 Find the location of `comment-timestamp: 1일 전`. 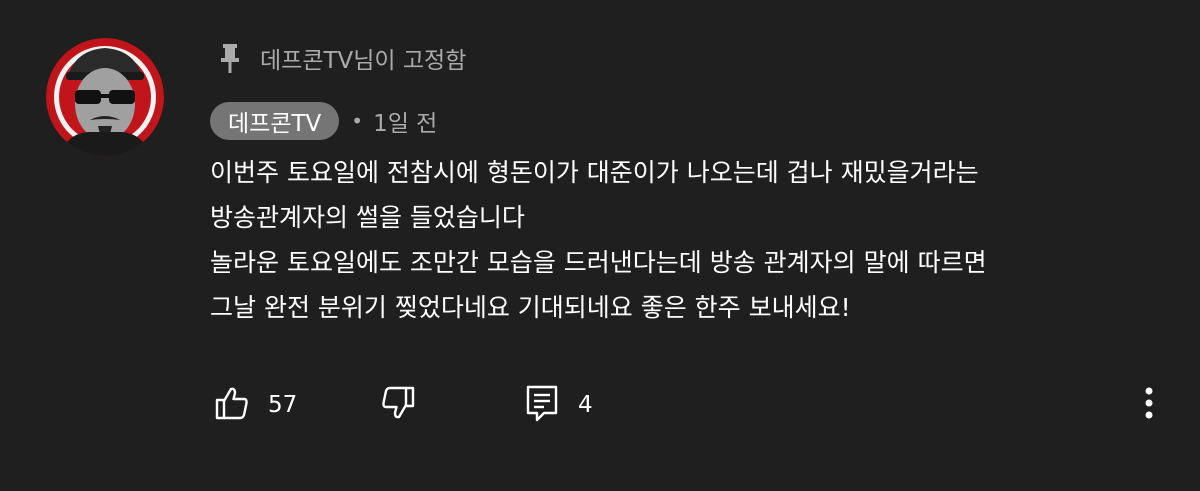

comment-timestamp: 1일 전 is located at coordinates (405, 121).